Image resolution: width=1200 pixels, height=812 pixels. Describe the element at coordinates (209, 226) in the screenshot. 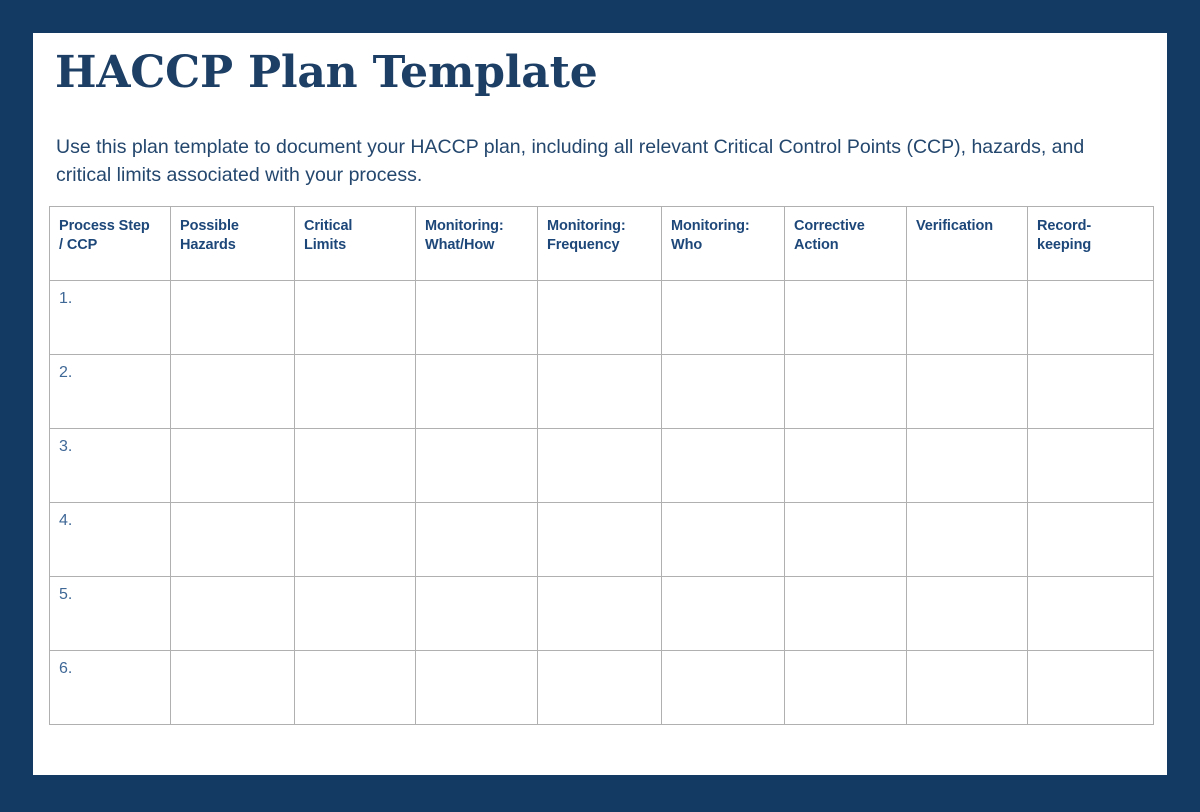

I see `column-header-line-1: Possible` at that location.